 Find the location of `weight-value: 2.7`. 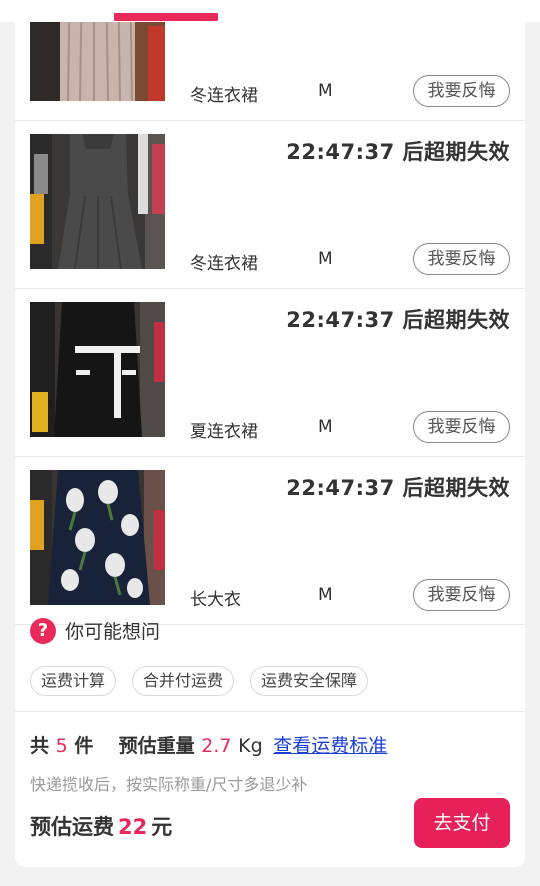

weight-value: 2.7 is located at coordinates (216, 746).